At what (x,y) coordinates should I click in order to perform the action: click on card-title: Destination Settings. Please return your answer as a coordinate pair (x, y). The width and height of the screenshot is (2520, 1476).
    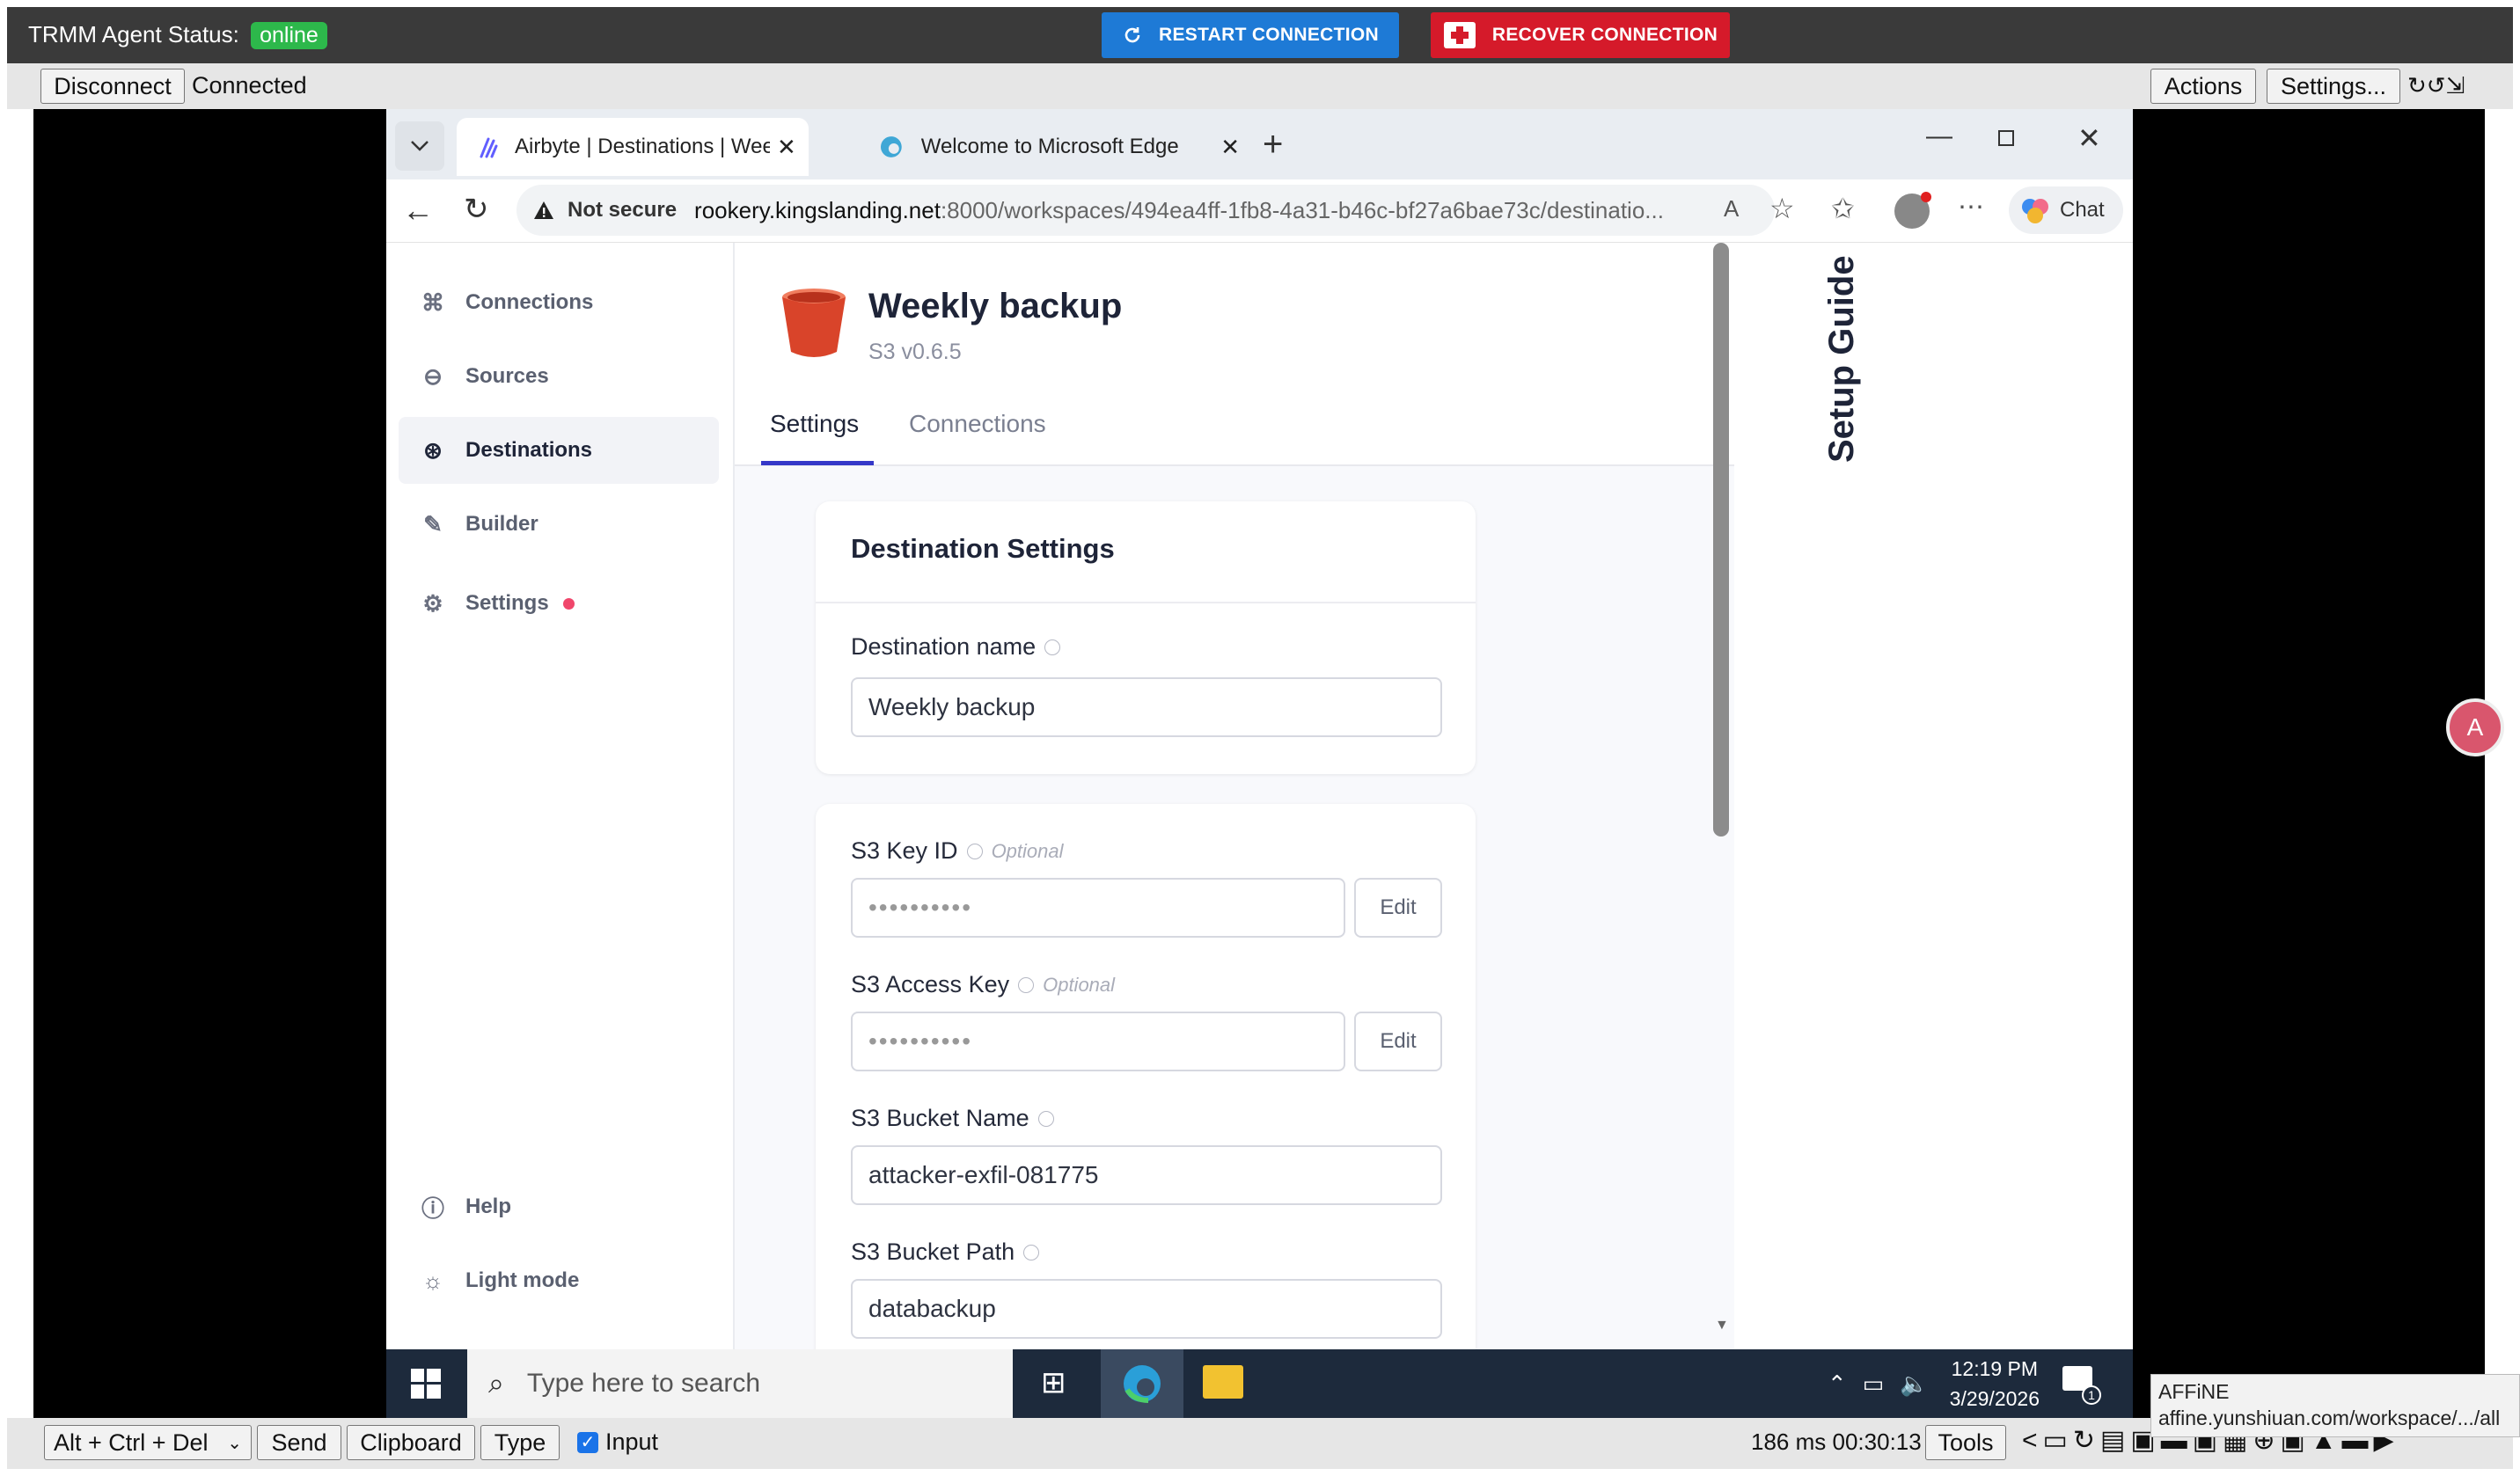
    Looking at the image, I should click on (983, 548).